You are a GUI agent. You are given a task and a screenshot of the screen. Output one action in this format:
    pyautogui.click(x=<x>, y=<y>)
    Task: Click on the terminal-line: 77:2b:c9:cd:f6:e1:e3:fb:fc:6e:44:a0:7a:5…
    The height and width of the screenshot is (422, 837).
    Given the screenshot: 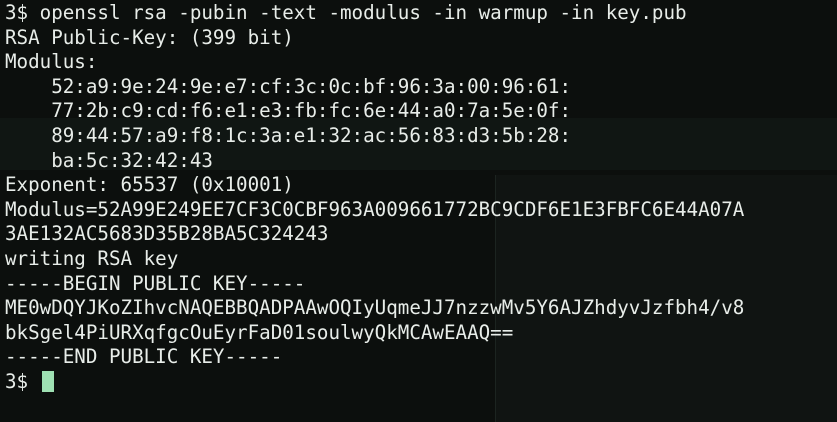 What is the action you would take?
    pyautogui.click(x=288, y=111)
    